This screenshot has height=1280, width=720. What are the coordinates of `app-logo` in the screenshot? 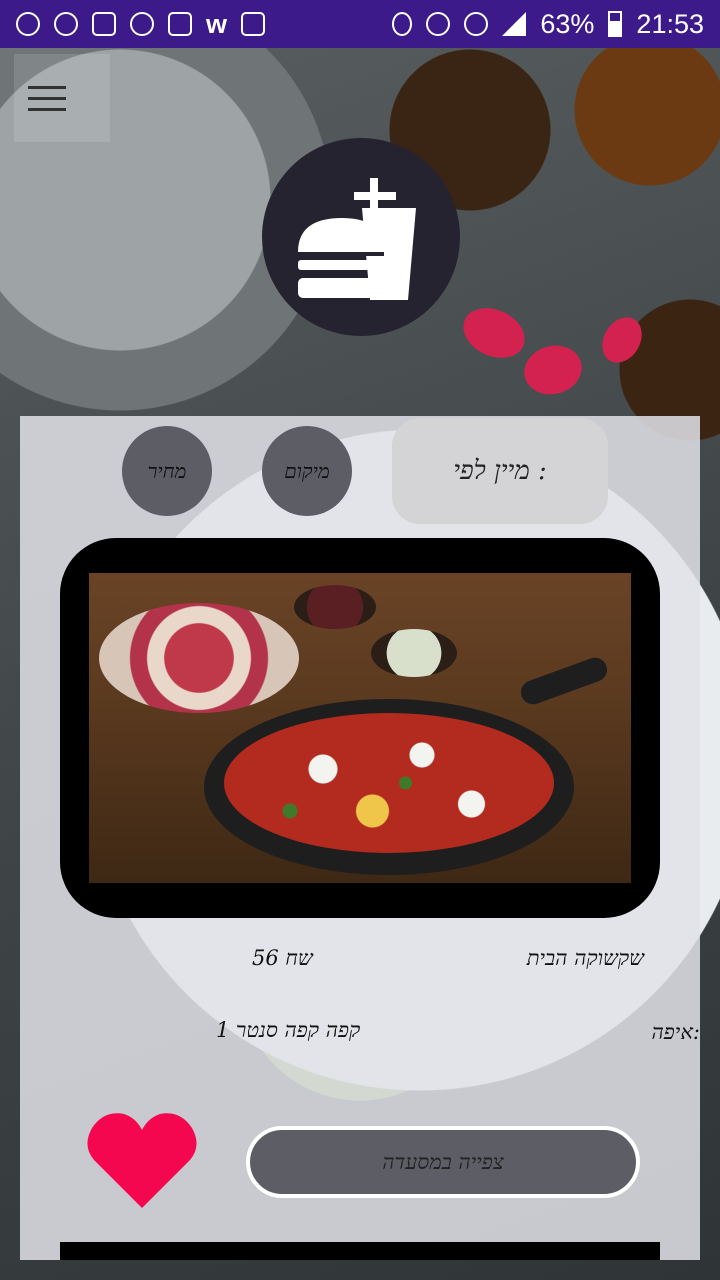 It's located at (361, 237).